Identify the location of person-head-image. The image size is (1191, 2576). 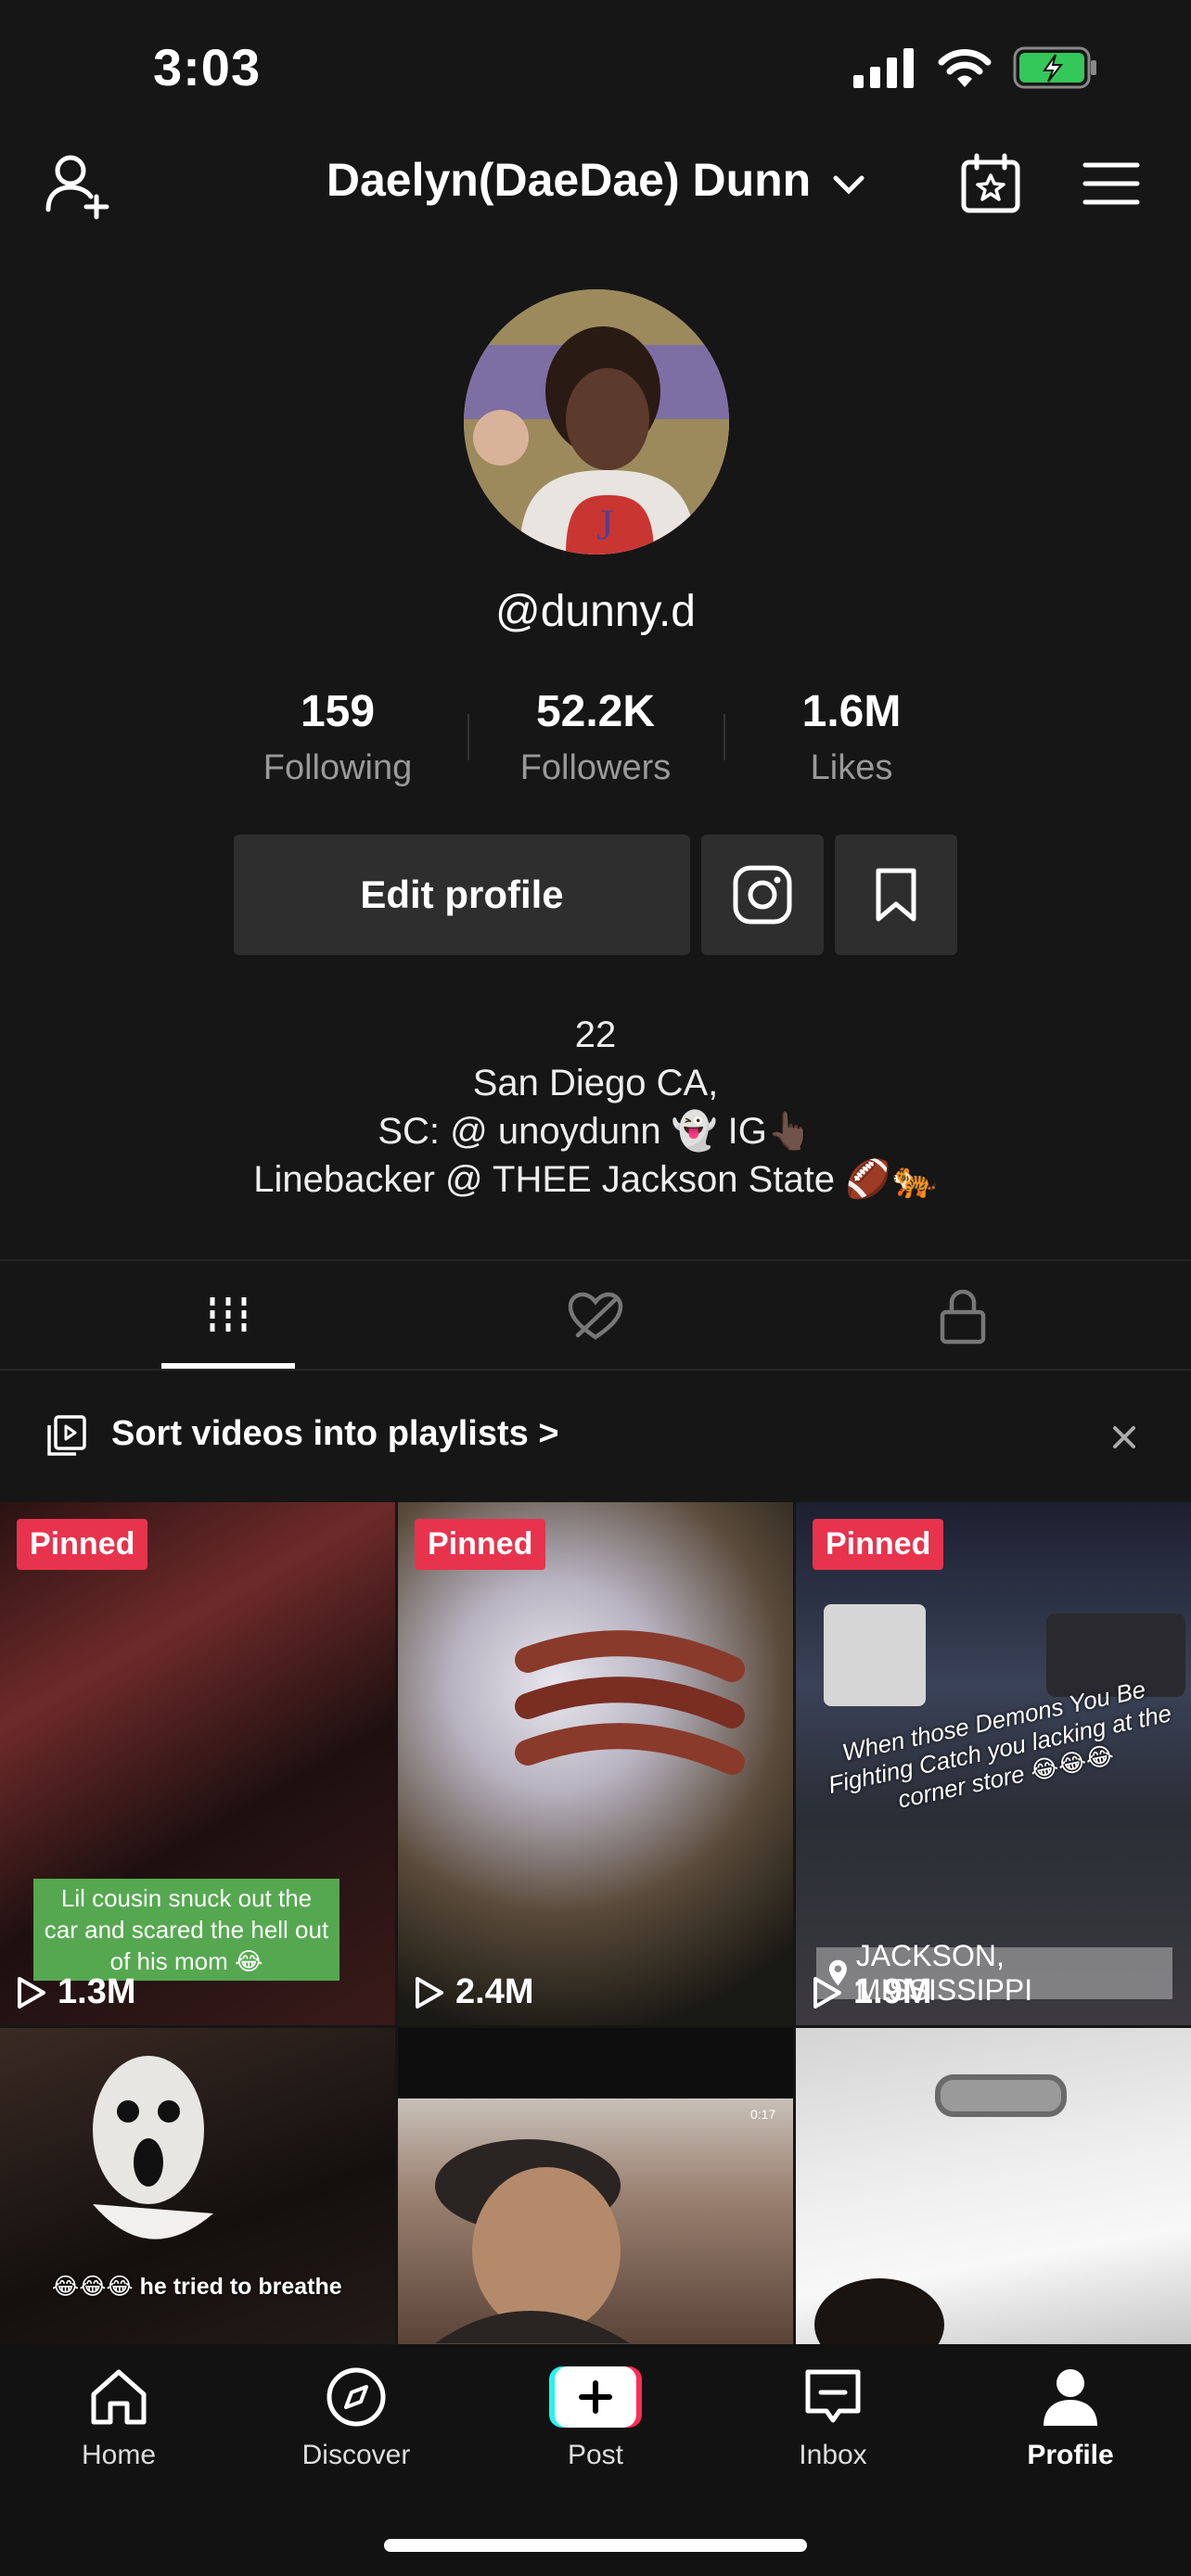
(879, 2311).